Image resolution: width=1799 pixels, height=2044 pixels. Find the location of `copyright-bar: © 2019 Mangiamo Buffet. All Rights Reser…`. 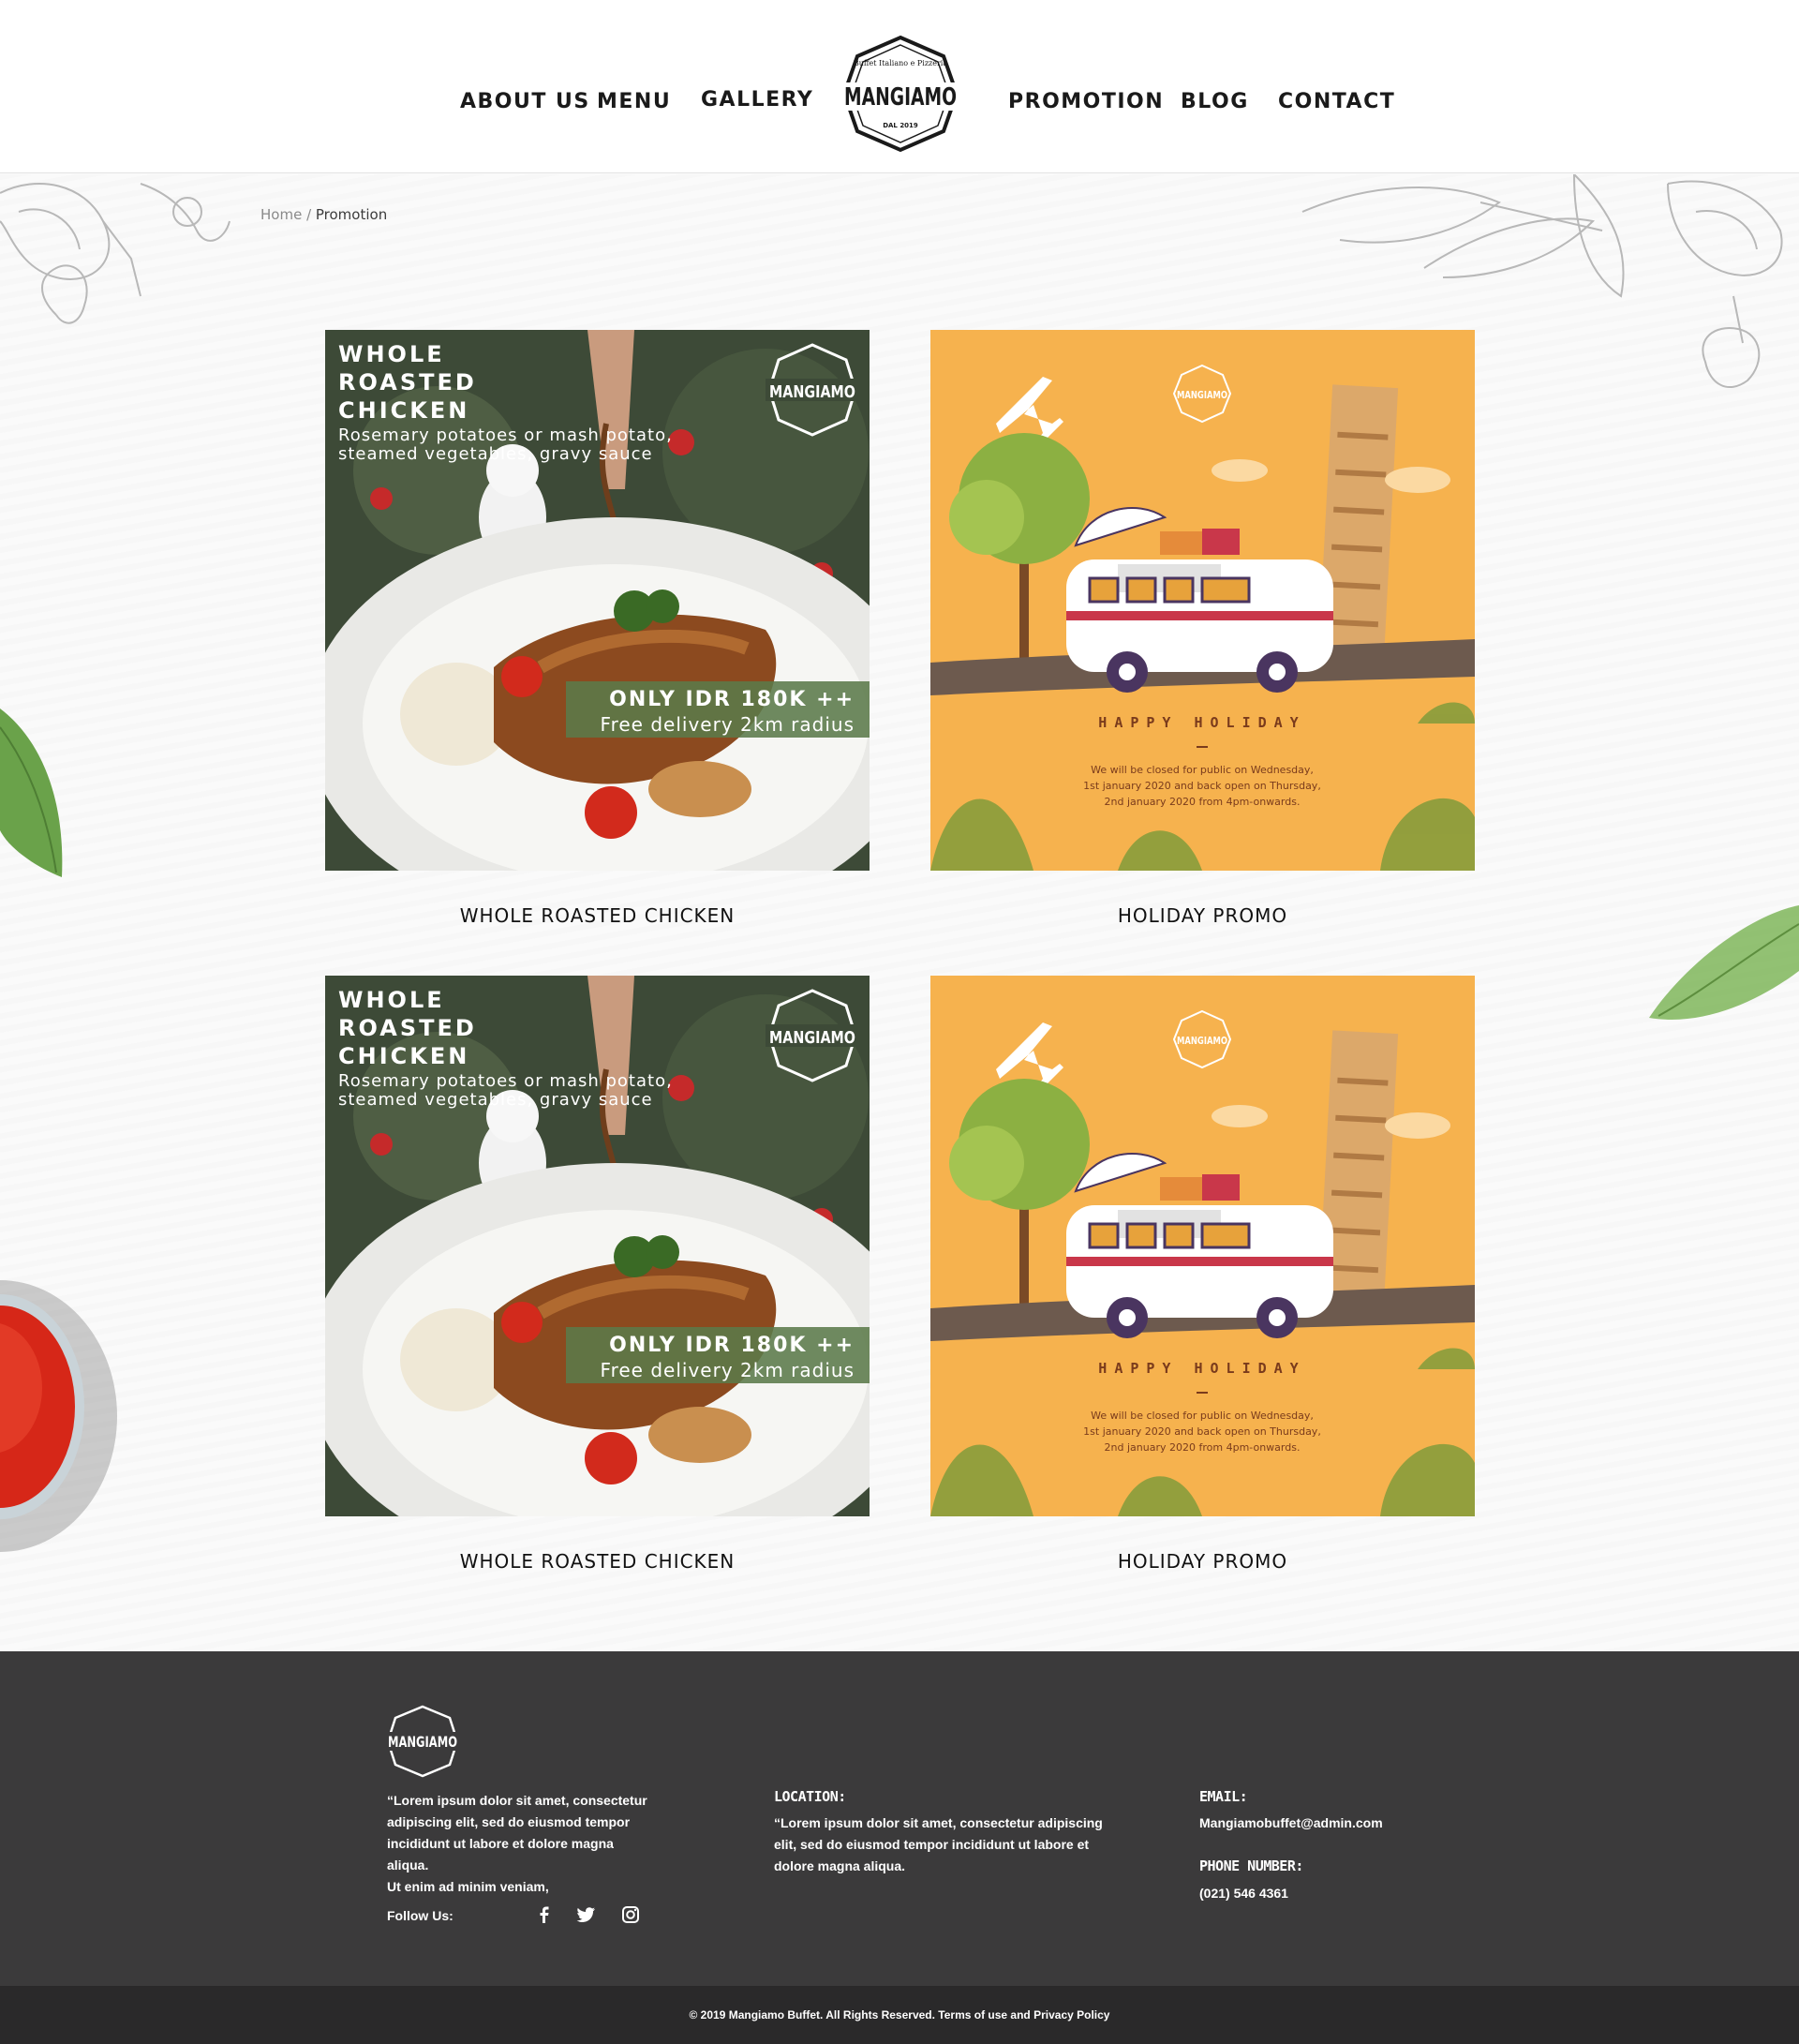

copyright-bar: © 2019 Mangiamo Buffet. All Rights Reser… is located at coordinates (899, 2015).